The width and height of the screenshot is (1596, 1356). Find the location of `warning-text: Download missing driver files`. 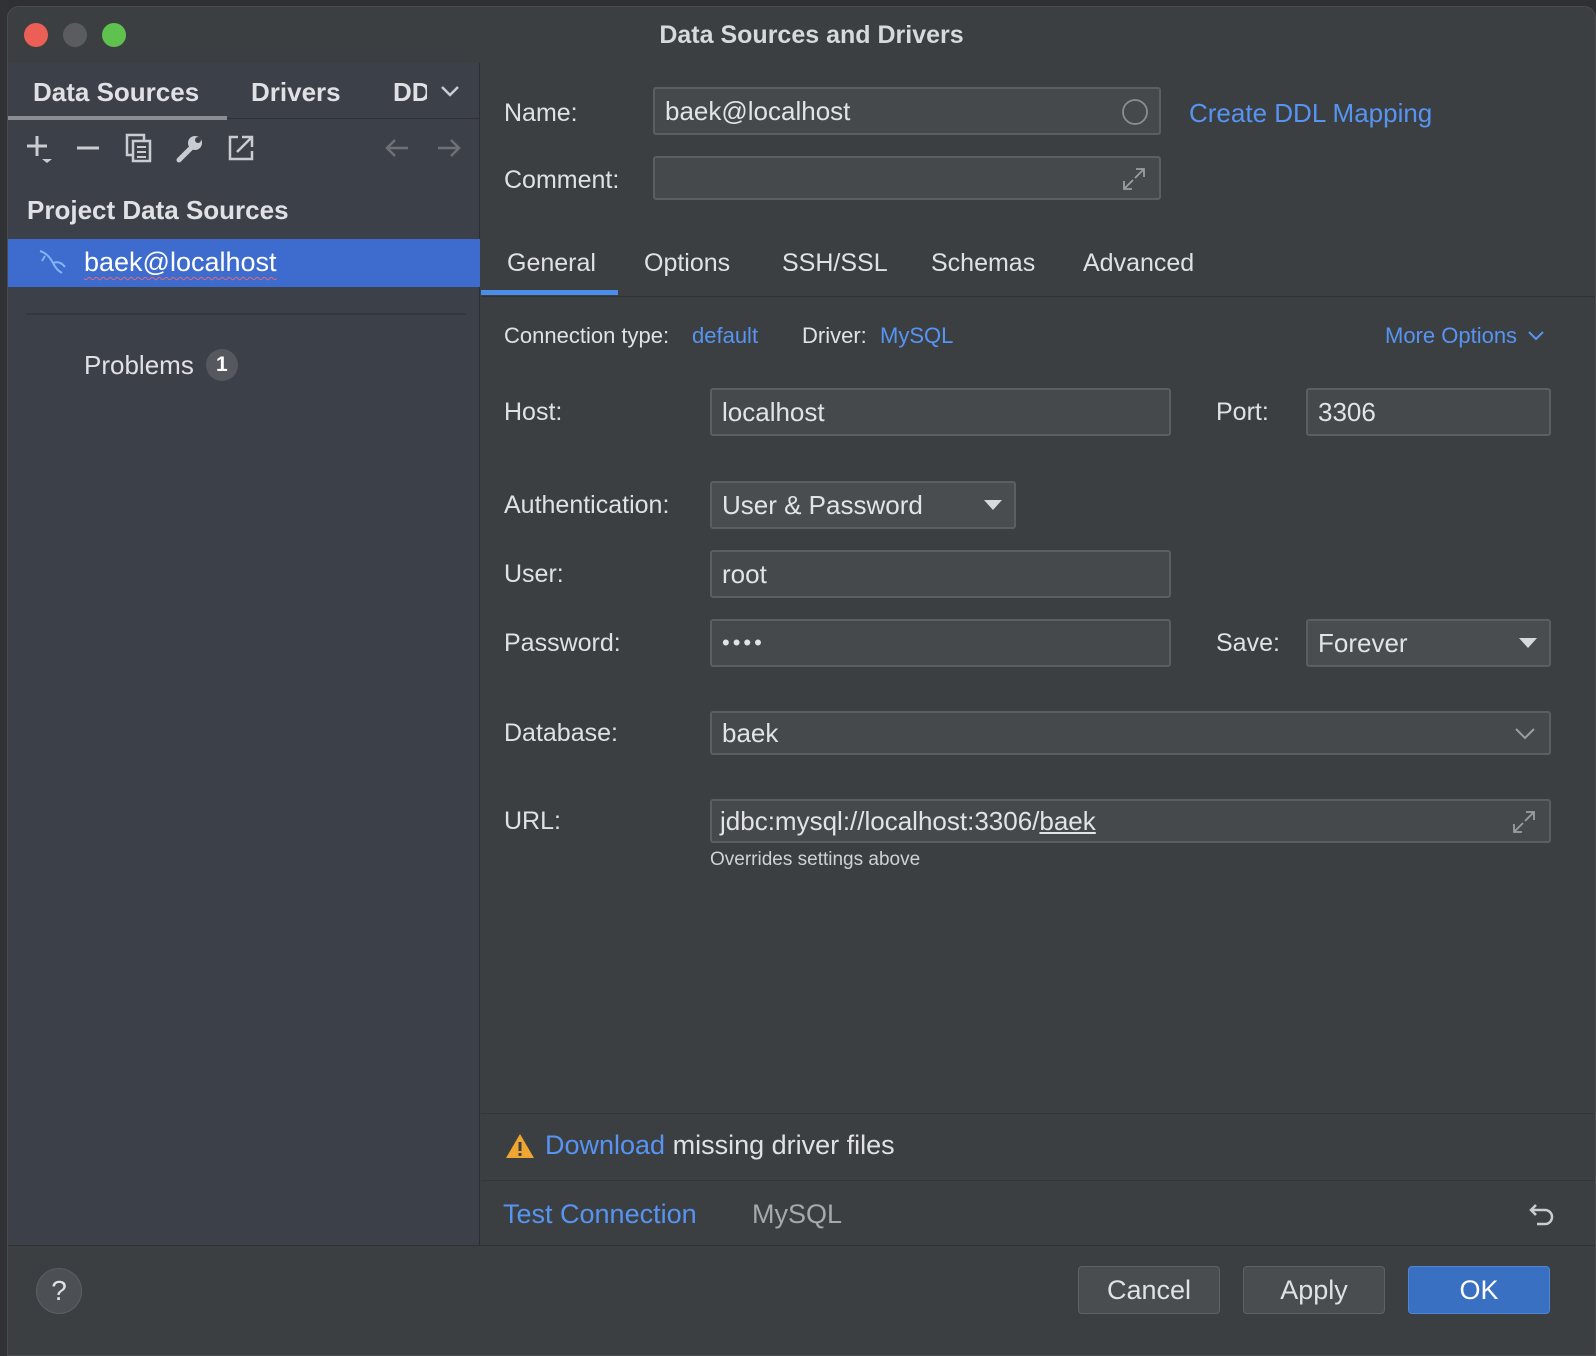

warning-text: Download missing driver files is located at coordinates (720, 1145).